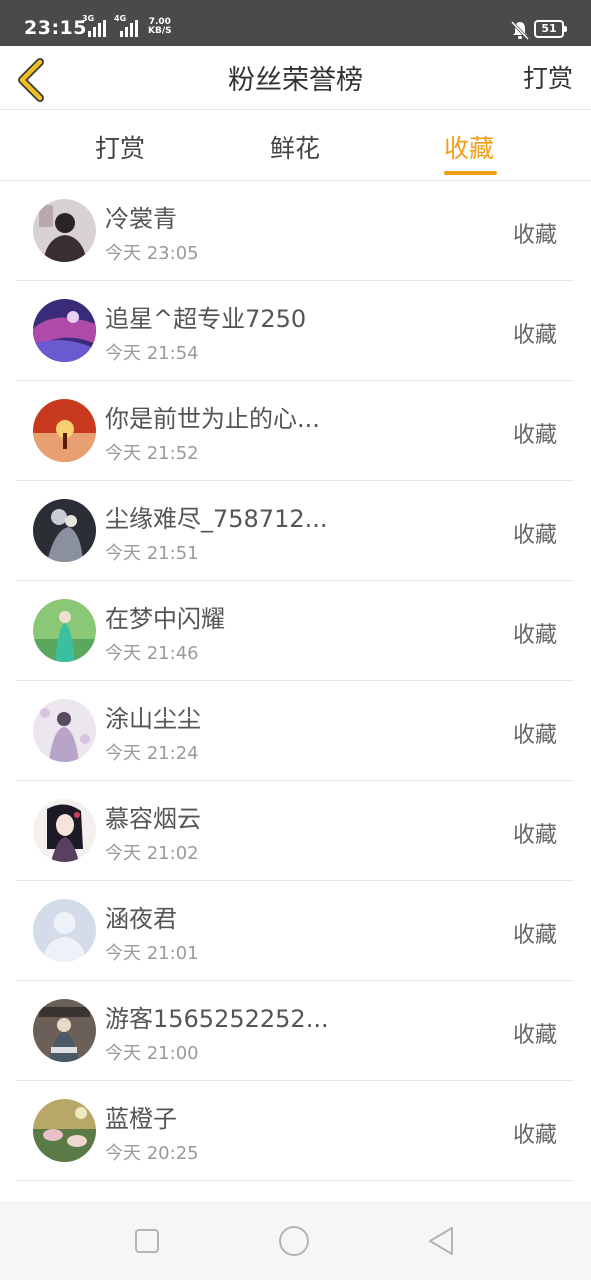  What do you see at coordinates (152, 653) in the screenshot?
I see `fan-time: 今天 21:46` at bounding box center [152, 653].